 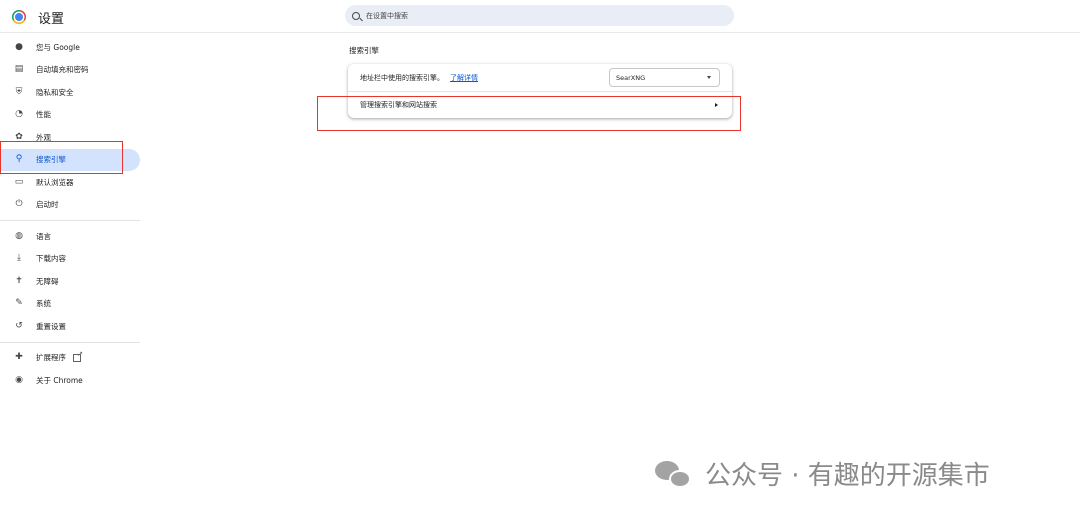 I want to click on search-engine-card: 地址栏中使用的搜索引擎。 了解详情 SearXNG 管理搜索引擎和网站搜索, so click(x=540, y=91).